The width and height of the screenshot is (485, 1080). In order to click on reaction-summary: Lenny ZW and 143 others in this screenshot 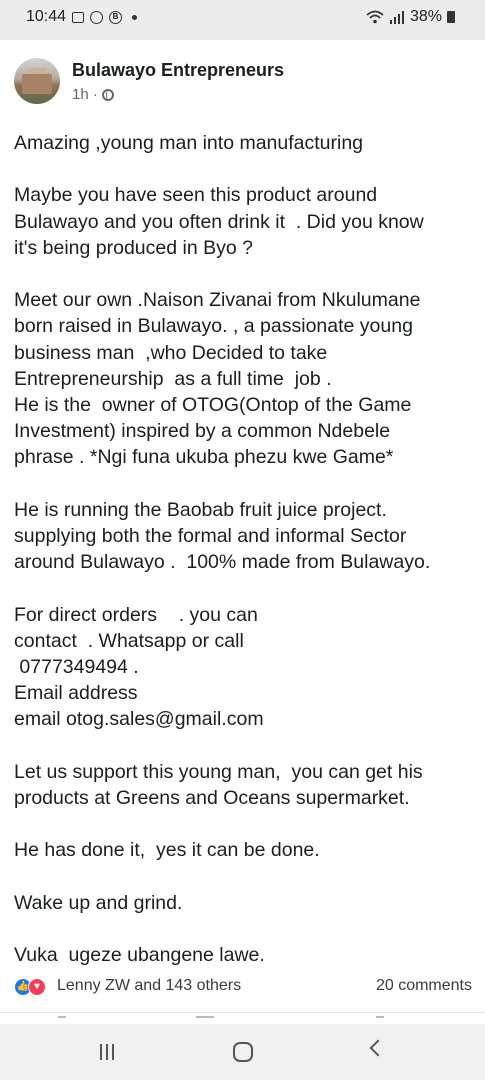, I will do `click(149, 986)`.